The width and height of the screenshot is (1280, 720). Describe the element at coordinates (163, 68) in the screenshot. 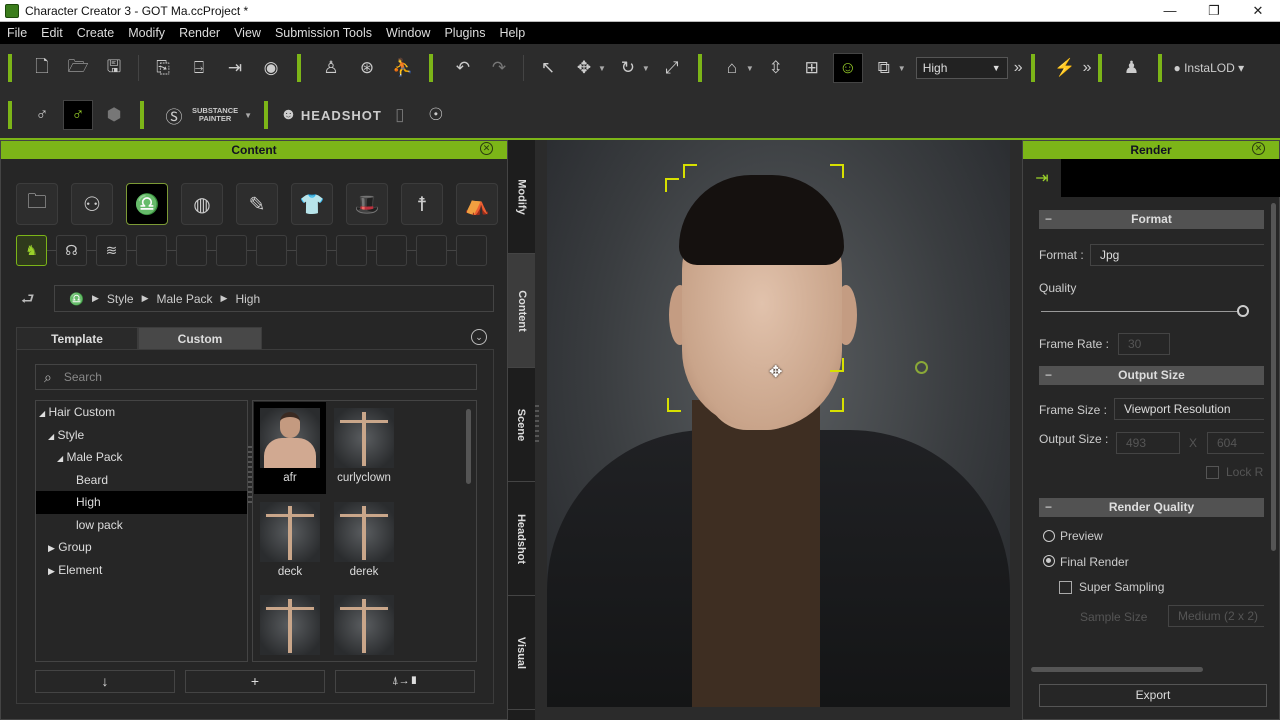

I see `import-character-icon: ⎘` at that location.